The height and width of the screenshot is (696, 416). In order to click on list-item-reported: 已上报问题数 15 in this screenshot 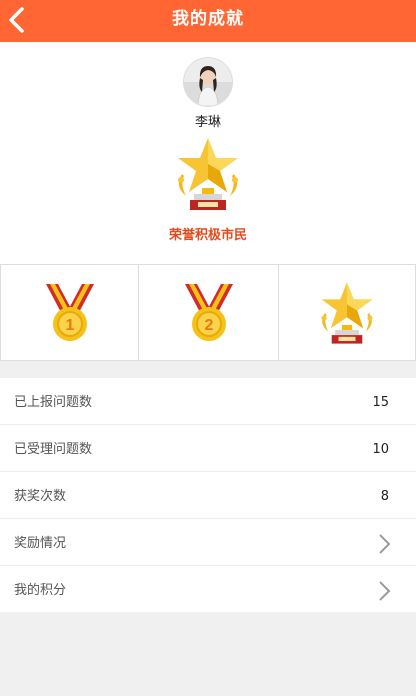, I will do `click(208, 401)`.